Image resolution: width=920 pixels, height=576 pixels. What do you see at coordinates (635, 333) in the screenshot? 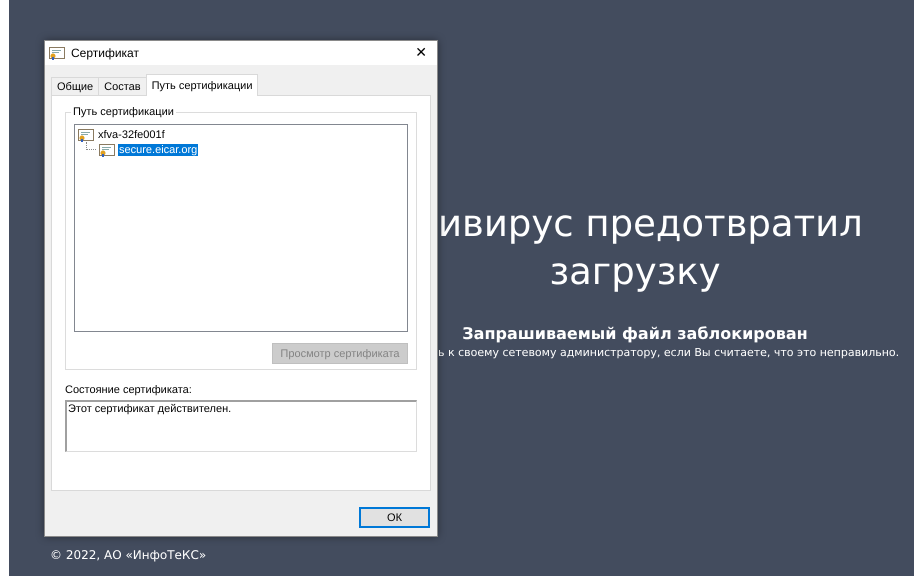
I see `page-subtitle: Запрашиваемый файл заблокирован` at bounding box center [635, 333].